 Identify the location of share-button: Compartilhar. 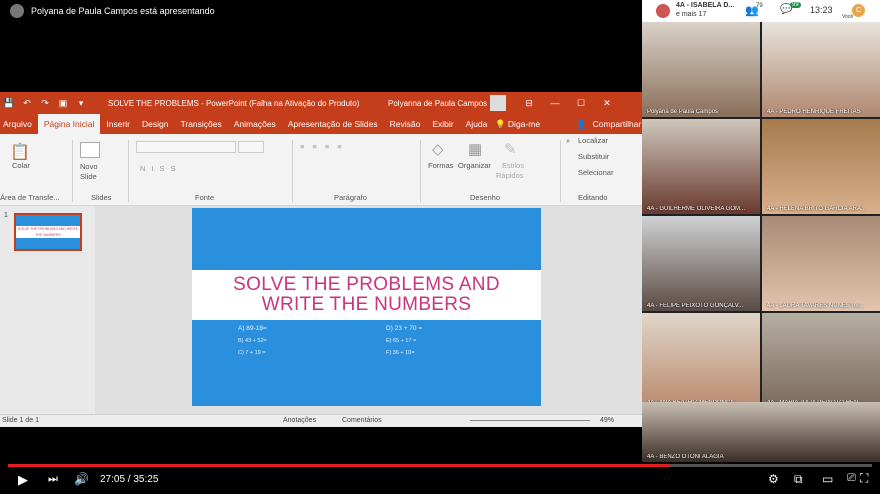
(617, 124).